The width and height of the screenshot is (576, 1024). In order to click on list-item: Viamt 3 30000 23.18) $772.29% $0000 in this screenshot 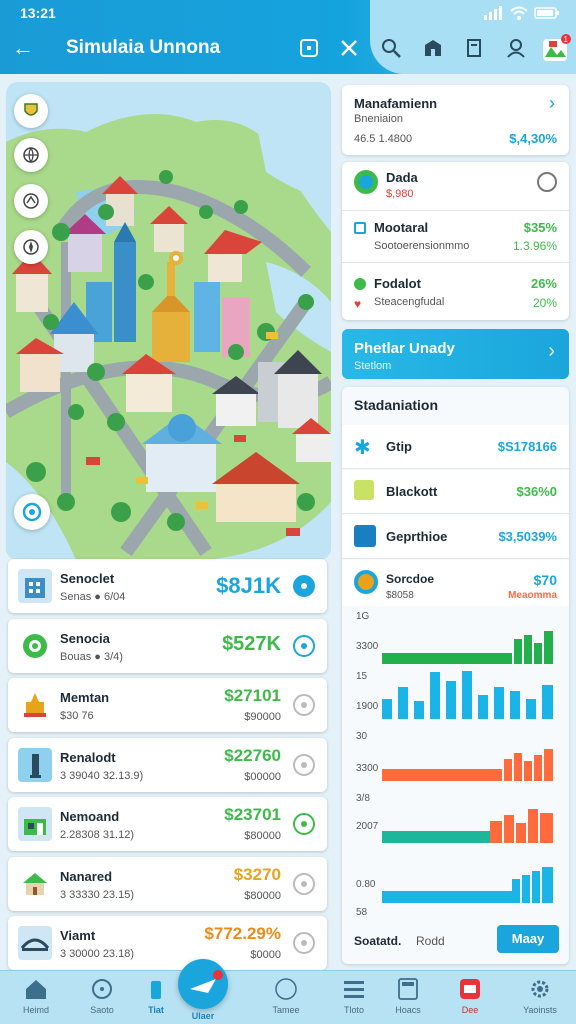, I will do `click(167, 943)`.